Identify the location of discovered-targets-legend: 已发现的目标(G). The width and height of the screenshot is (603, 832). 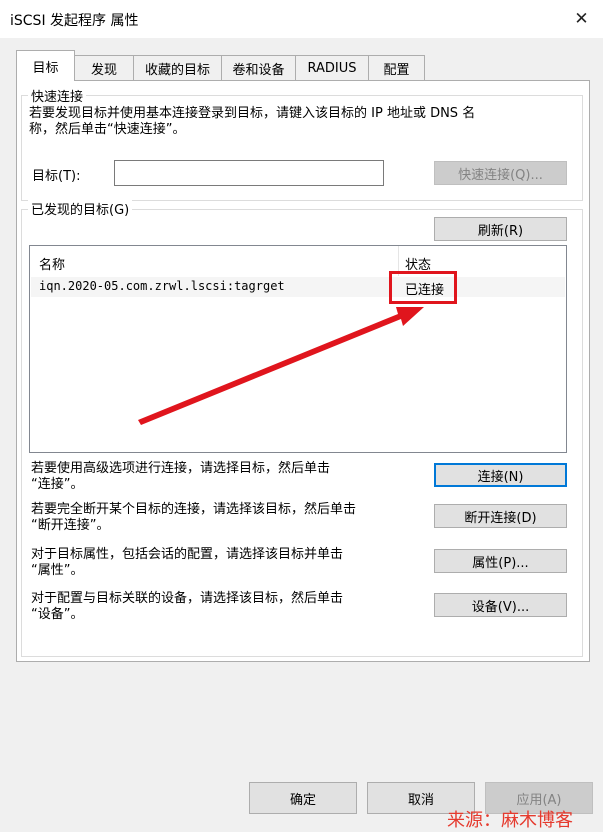
(80, 208).